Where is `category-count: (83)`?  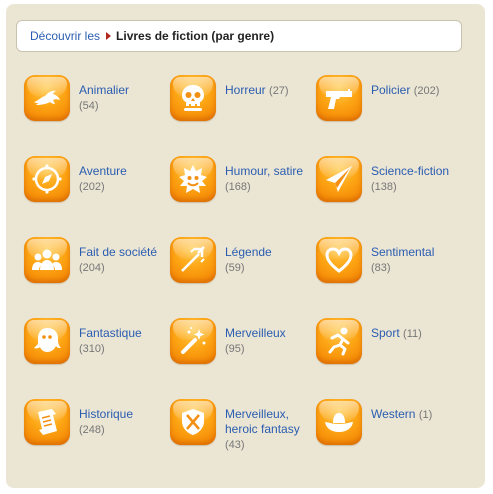 category-count: (83) is located at coordinates (381, 268).